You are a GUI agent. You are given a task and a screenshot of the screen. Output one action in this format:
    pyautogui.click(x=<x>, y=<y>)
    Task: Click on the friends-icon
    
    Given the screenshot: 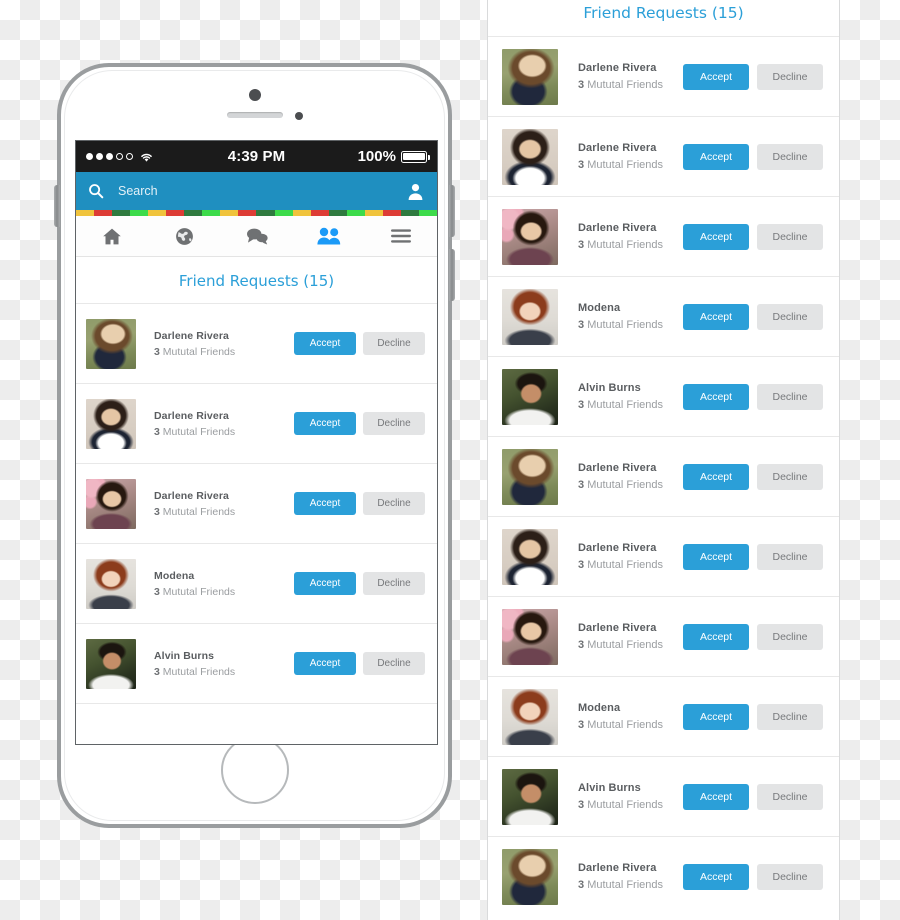 What is the action you would take?
    pyautogui.click(x=329, y=236)
    